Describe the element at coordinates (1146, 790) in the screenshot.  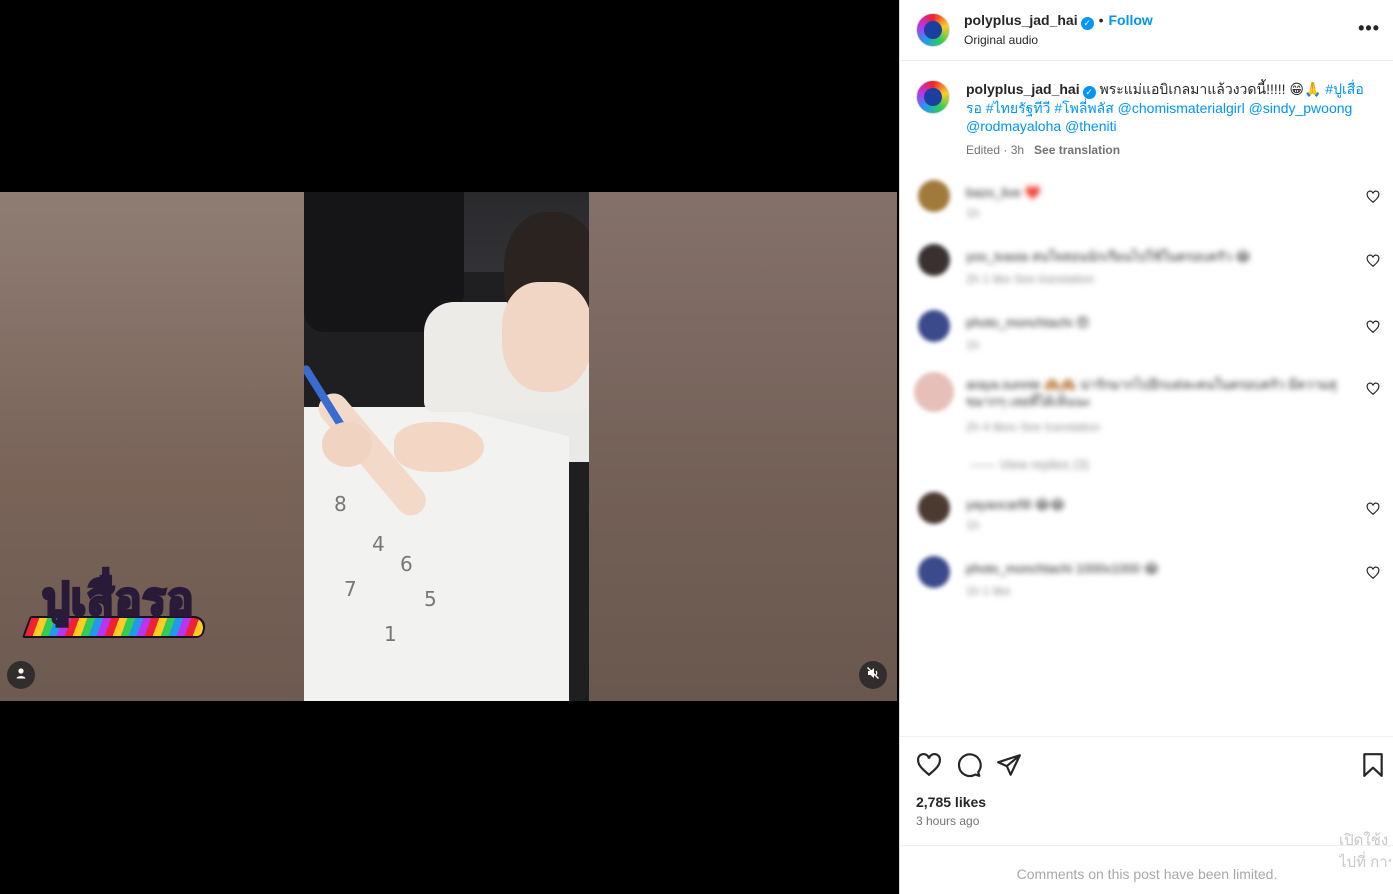
I see `post-actions: 2,785 likes 3 hours ago` at that location.